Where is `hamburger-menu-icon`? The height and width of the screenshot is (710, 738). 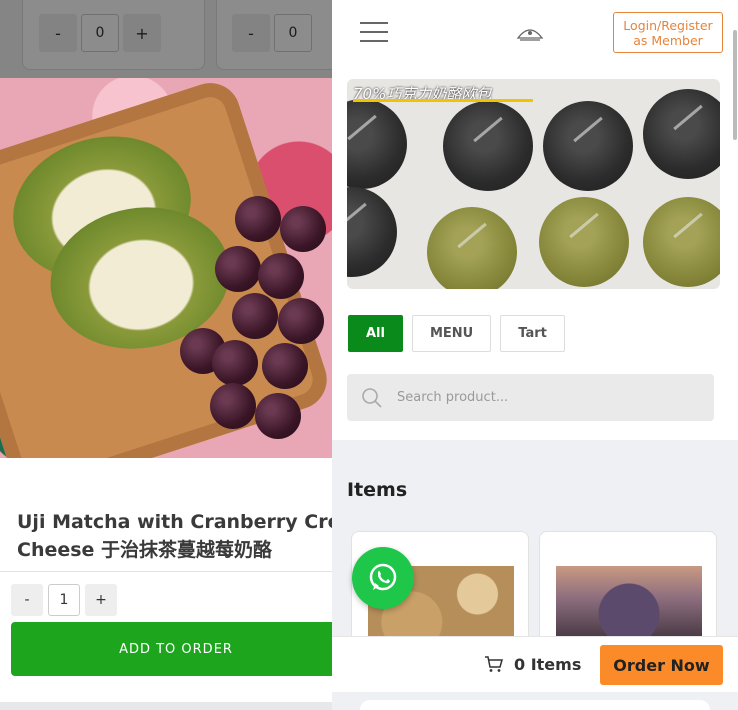 hamburger-menu-icon is located at coordinates (374, 32).